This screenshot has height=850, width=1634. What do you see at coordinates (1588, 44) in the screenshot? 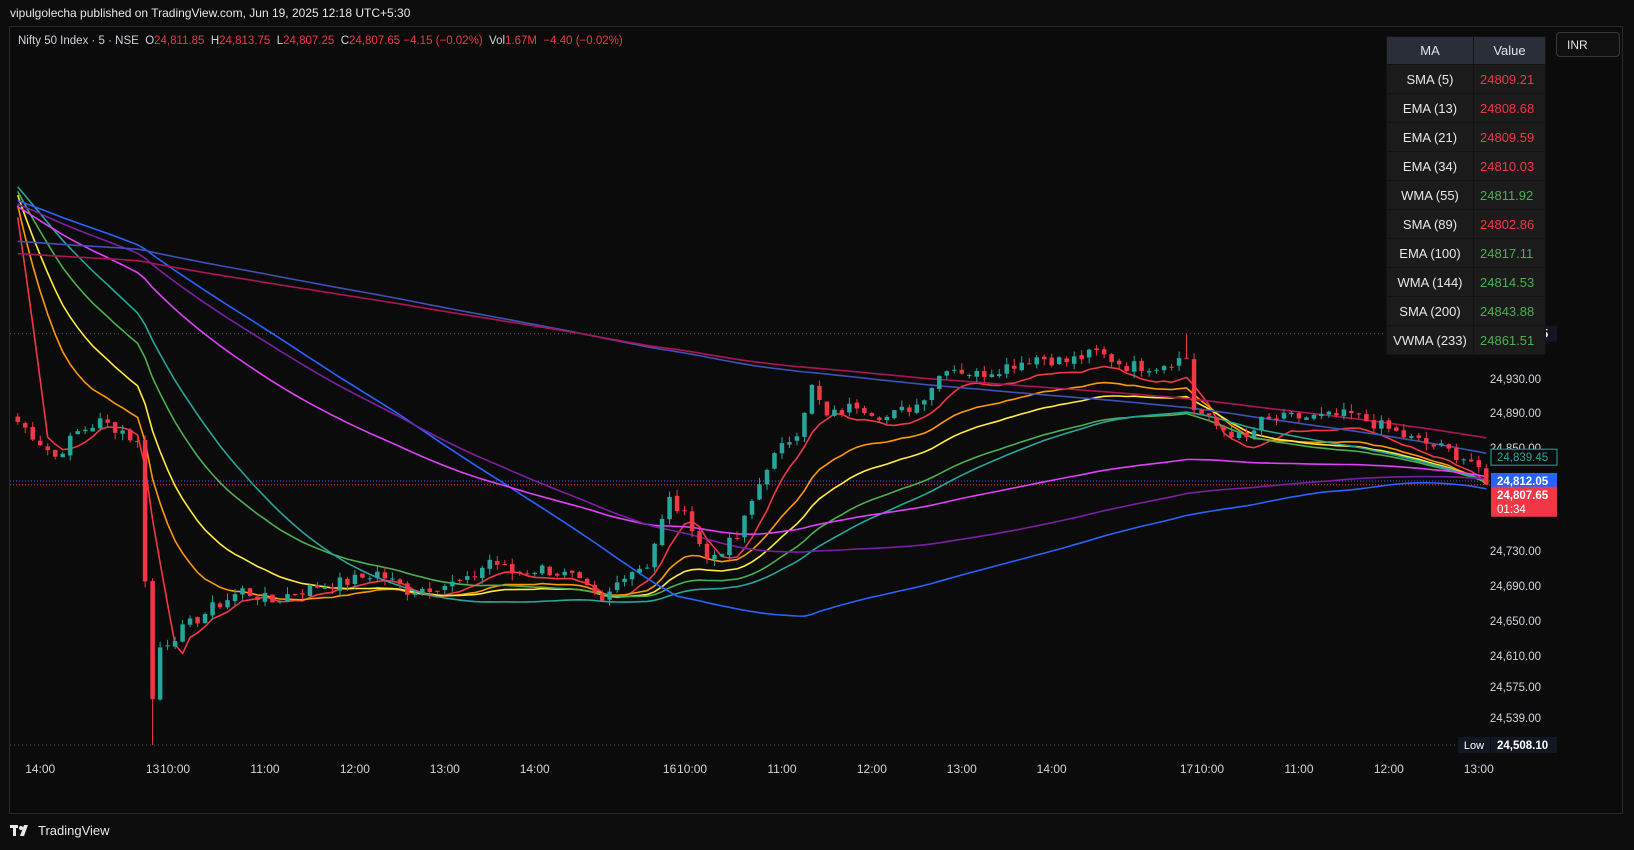
I see `currency-selector: INR` at bounding box center [1588, 44].